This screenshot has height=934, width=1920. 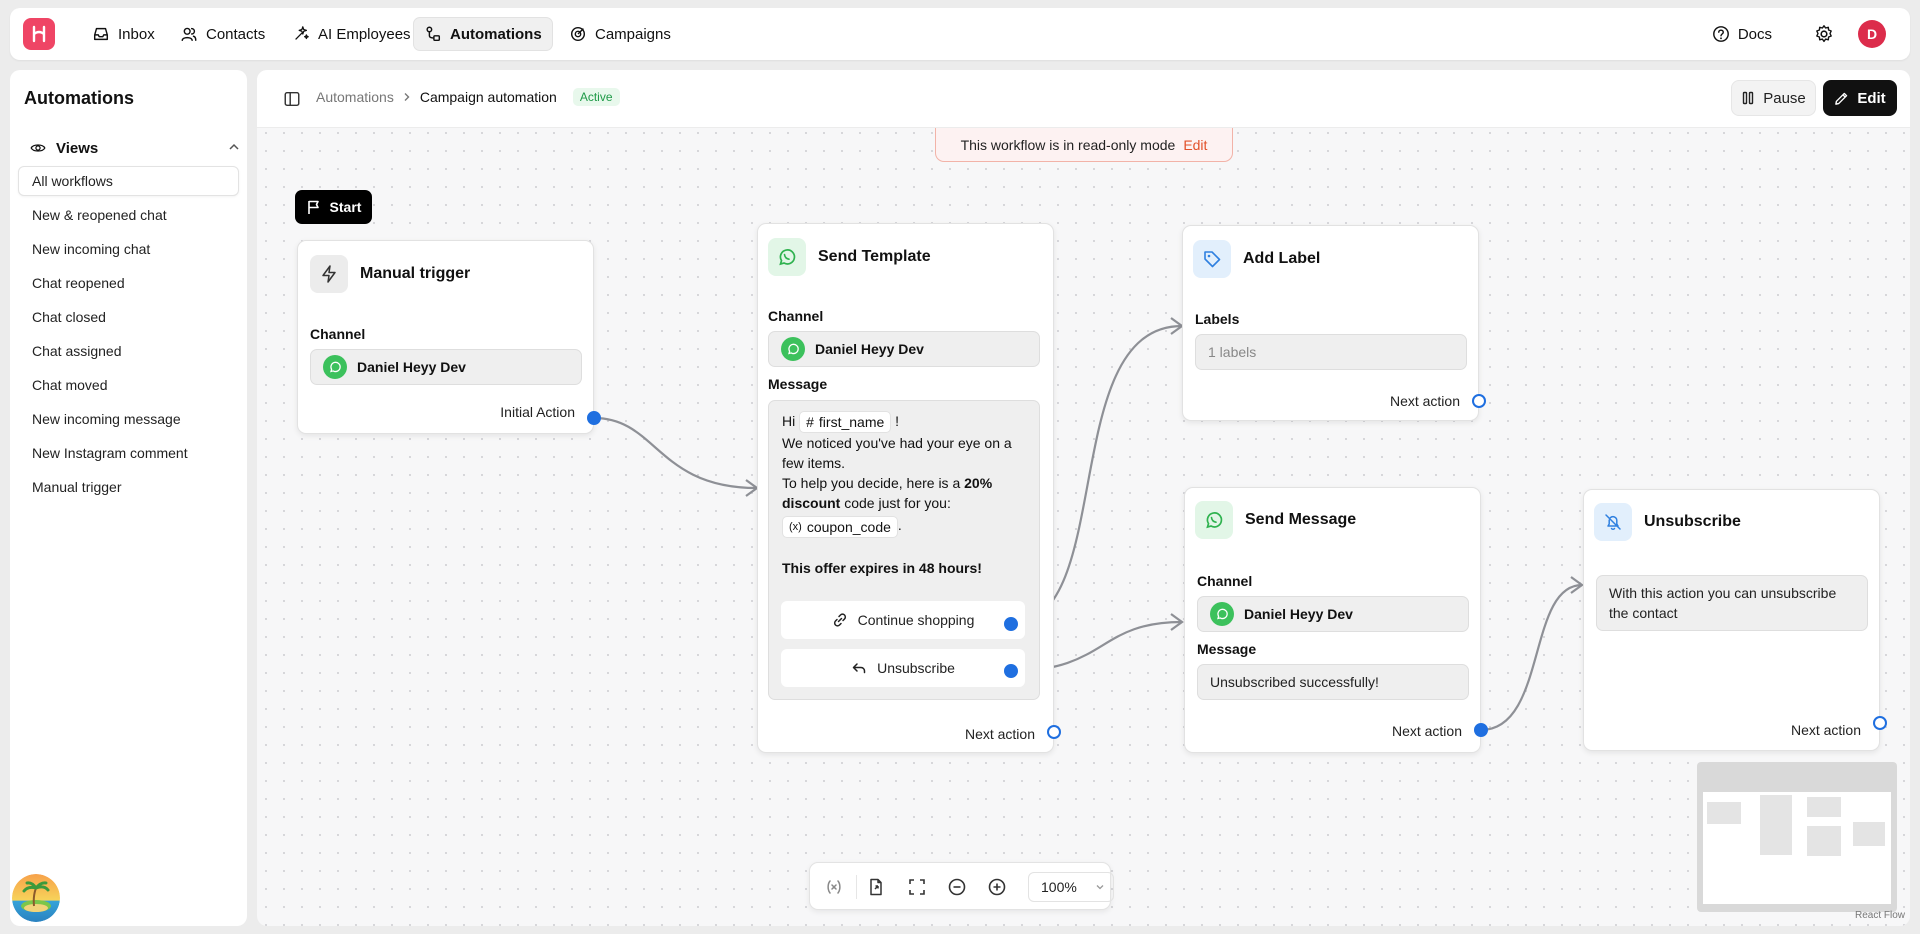 I want to click on zoom-in-icon, so click(x=997, y=887).